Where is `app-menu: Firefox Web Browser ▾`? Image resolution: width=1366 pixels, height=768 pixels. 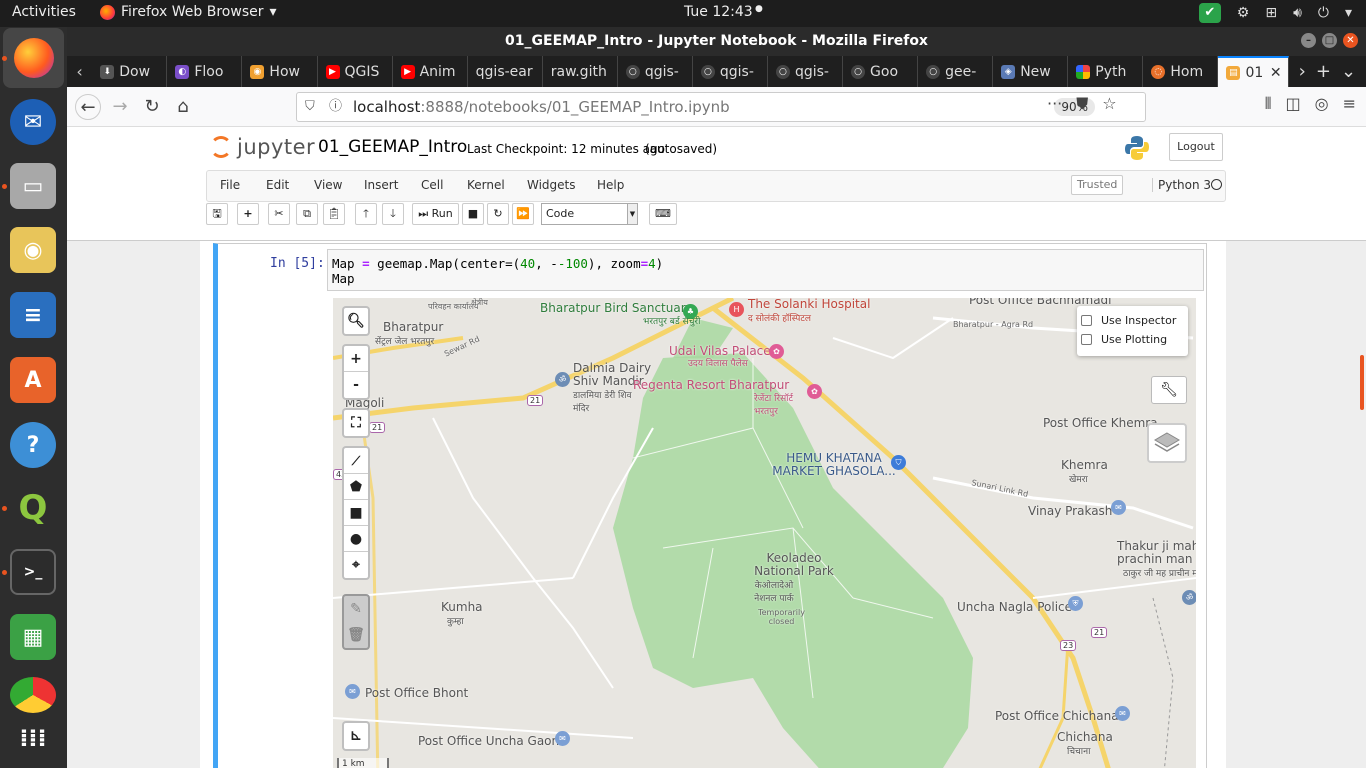 app-menu: Firefox Web Browser ▾ is located at coordinates (188, 12).